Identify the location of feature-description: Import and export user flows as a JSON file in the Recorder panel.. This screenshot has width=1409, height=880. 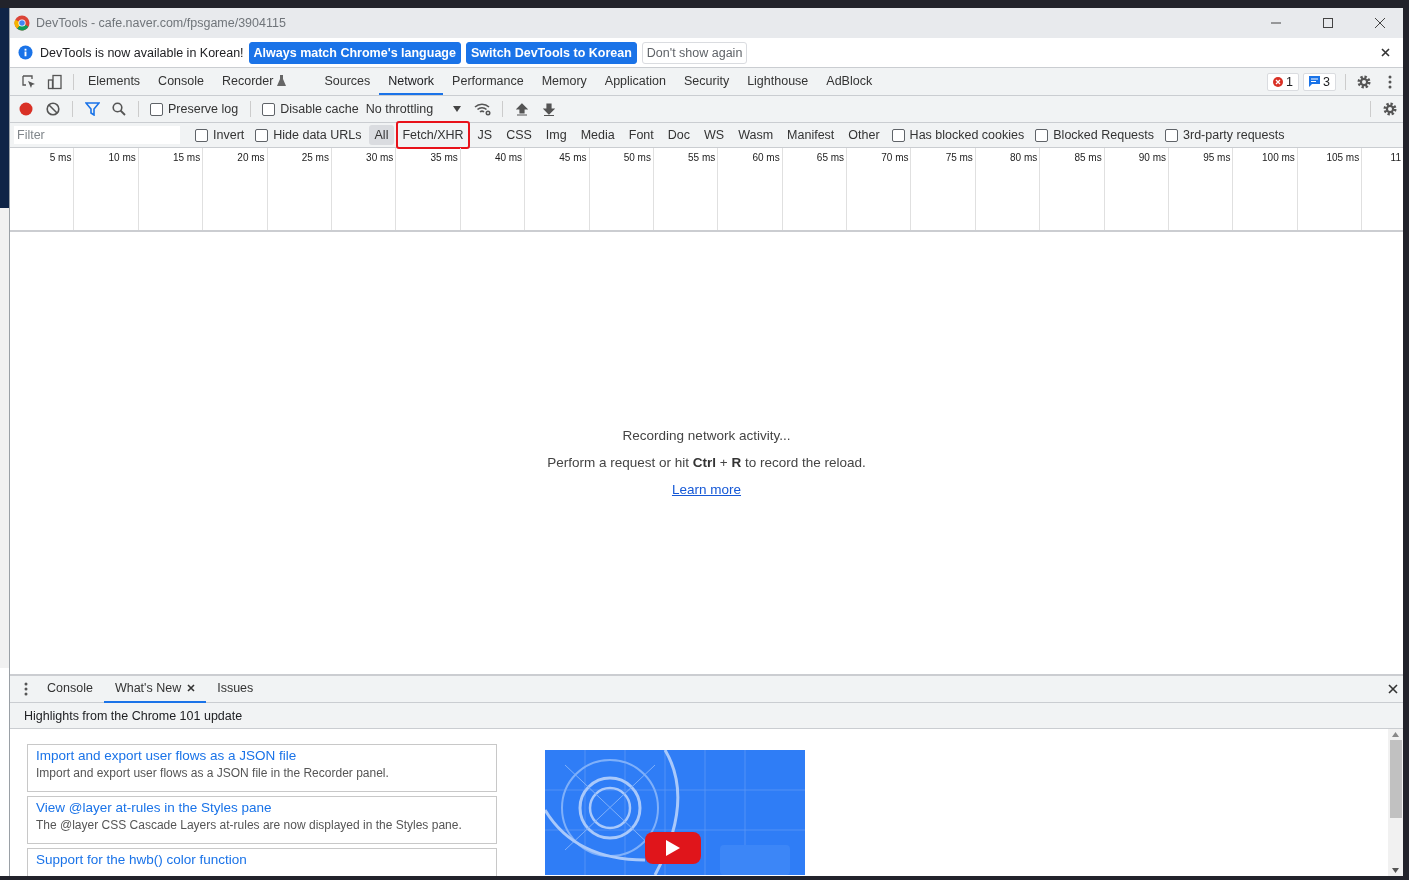
(213, 773).